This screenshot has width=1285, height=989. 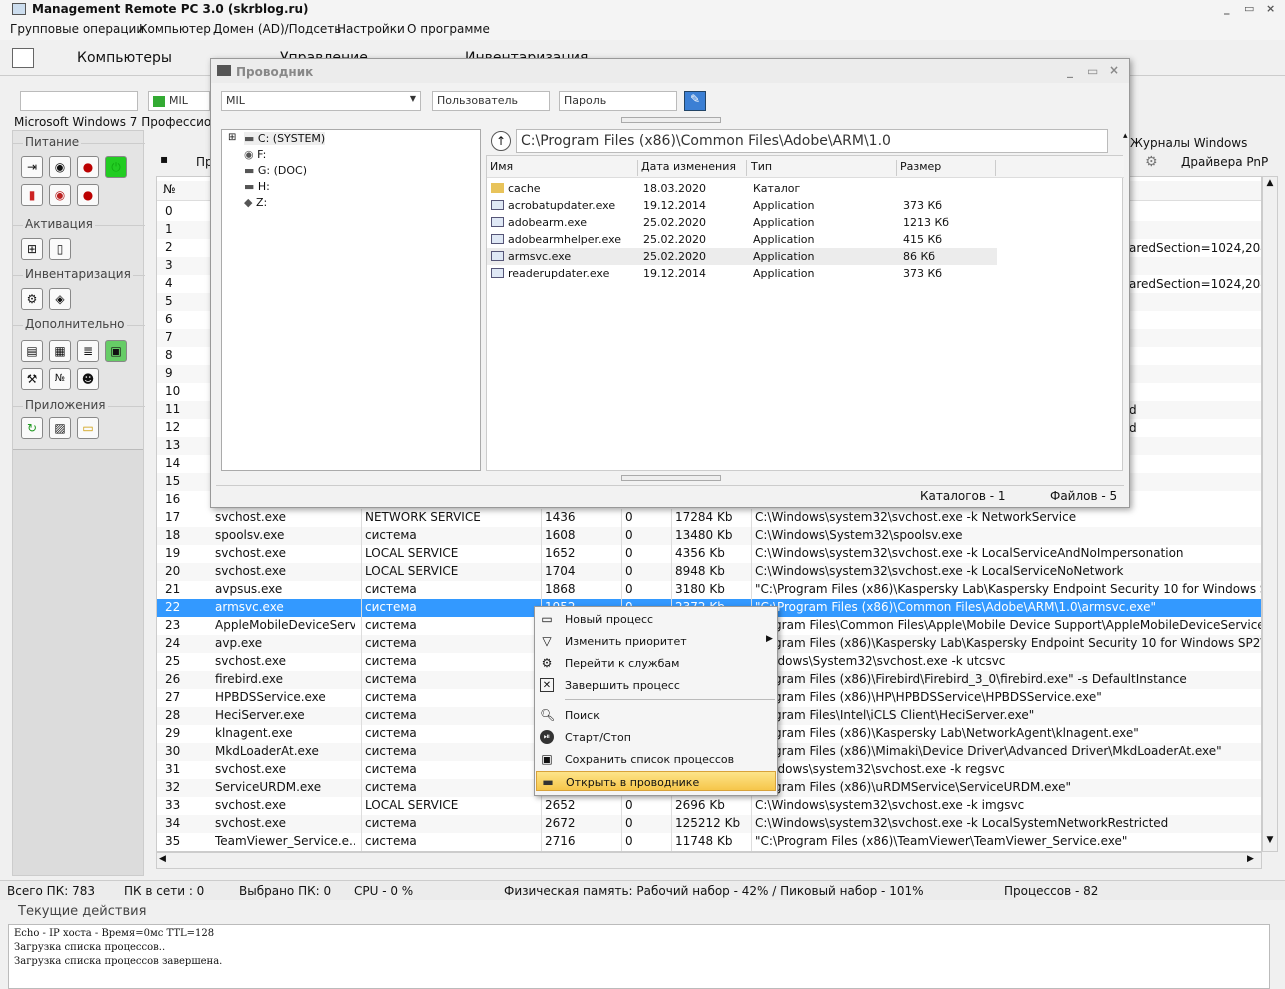 What do you see at coordinates (88, 195) in the screenshot?
I see `force-shutdown-icon: ●` at bounding box center [88, 195].